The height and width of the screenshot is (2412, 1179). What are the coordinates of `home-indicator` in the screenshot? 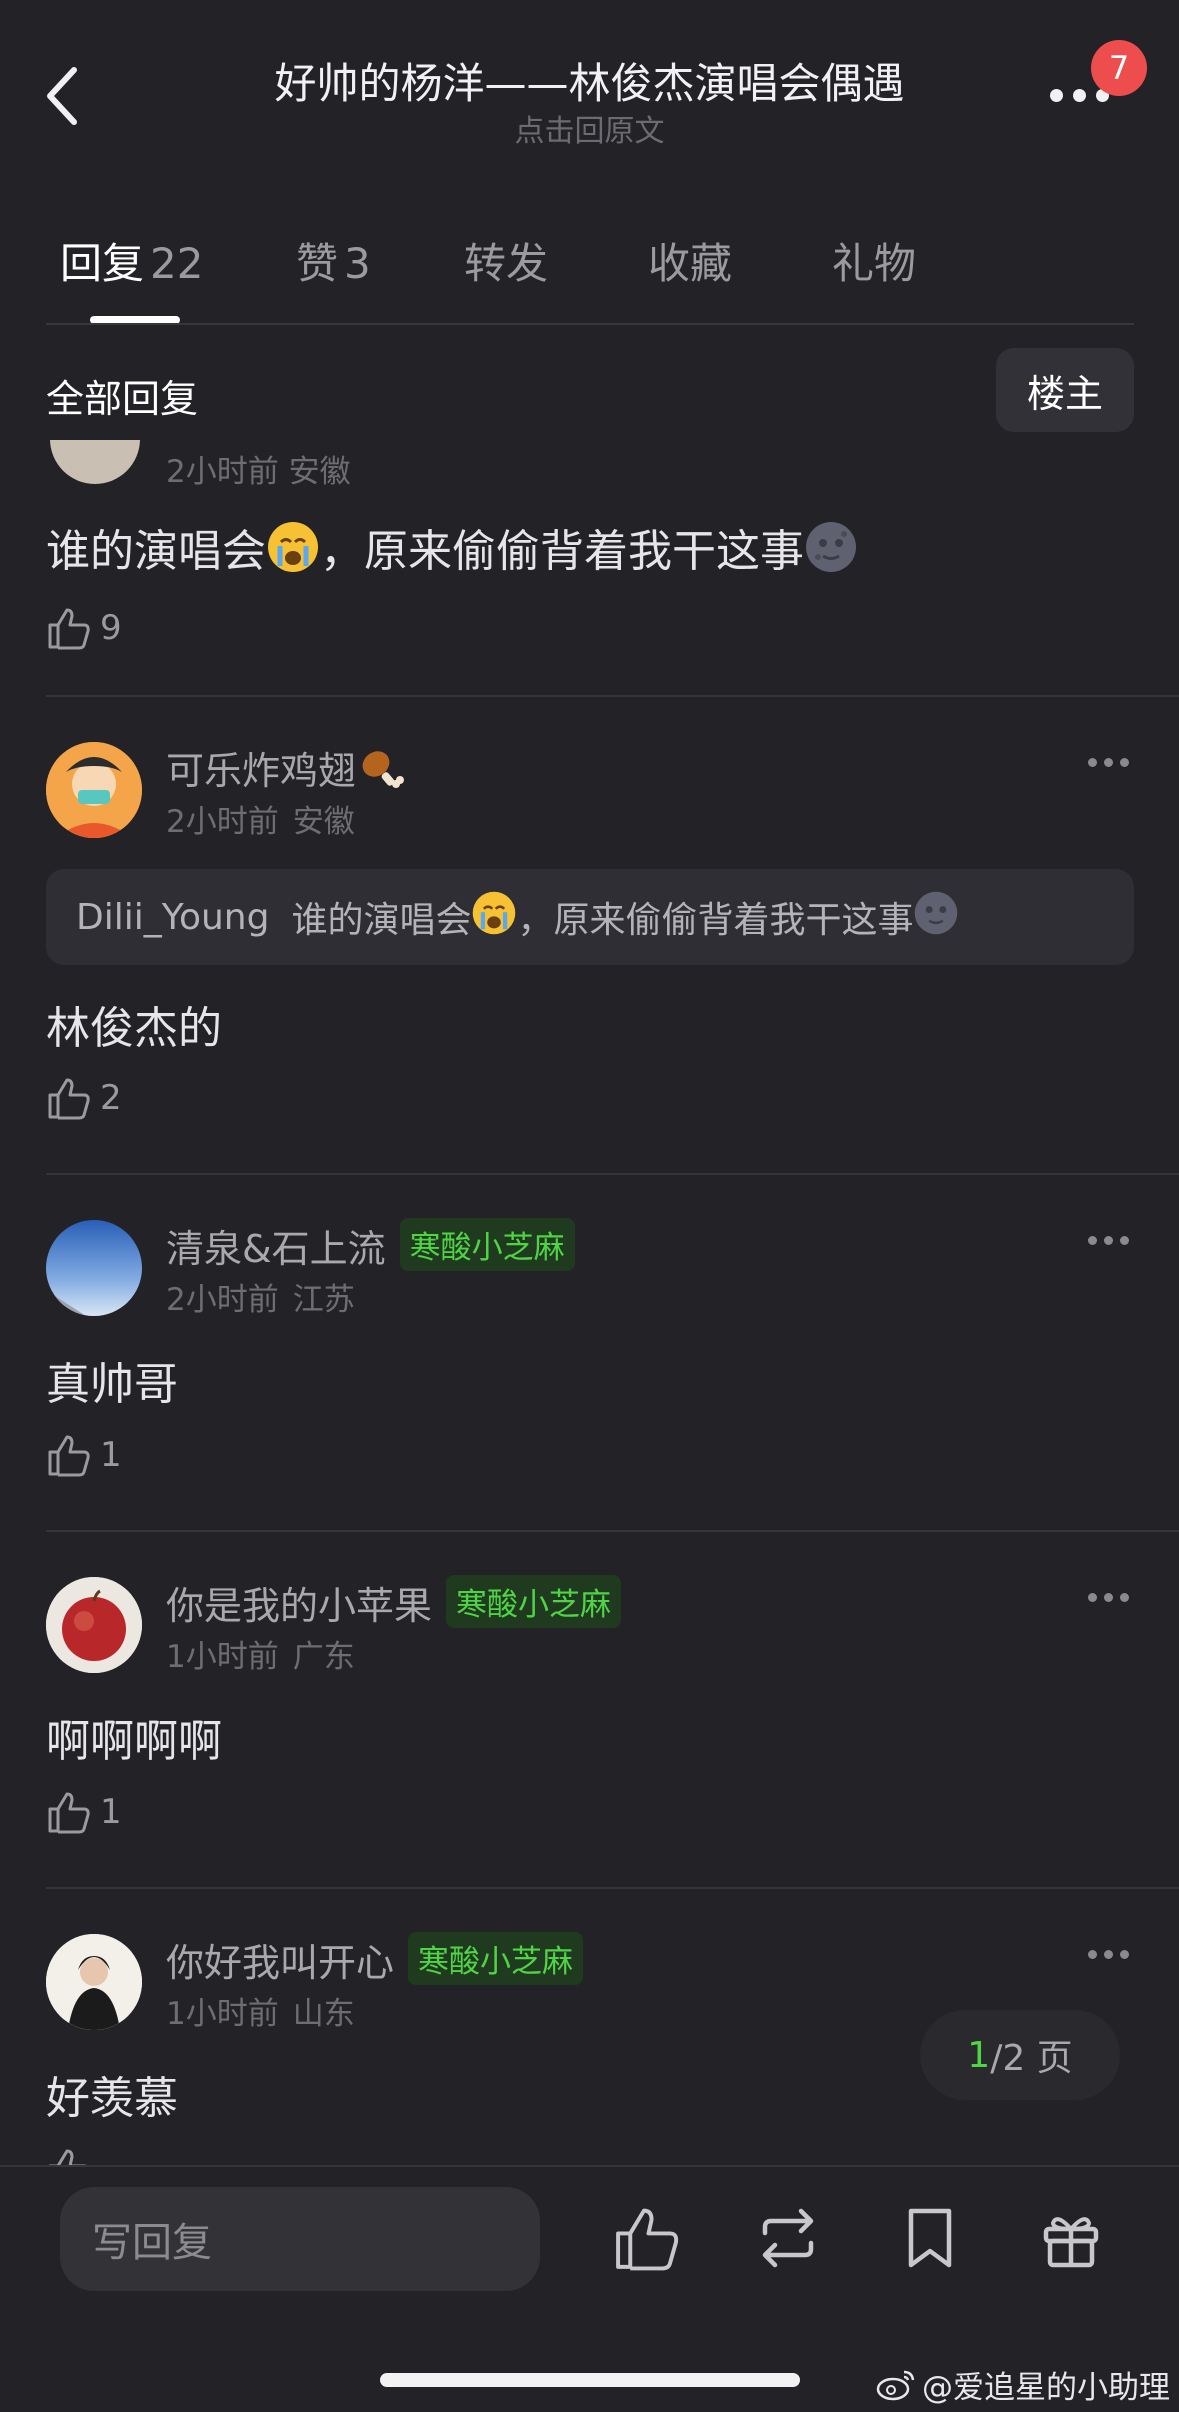 It's located at (590, 2380).